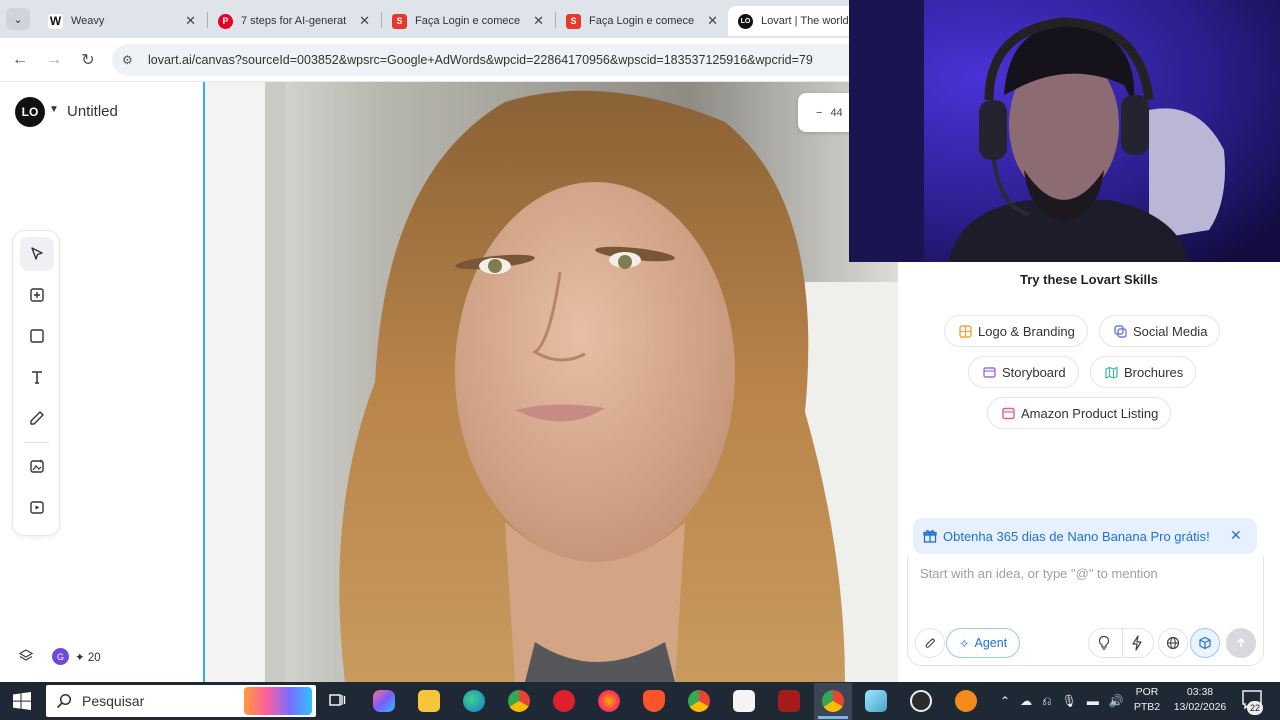 The height and width of the screenshot is (720, 1280). What do you see at coordinates (22, 701) in the screenshot?
I see `windows-start-icon` at bounding box center [22, 701].